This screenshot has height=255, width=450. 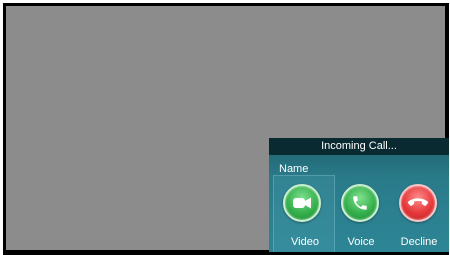 I want to click on decline-action: Decline, so click(x=419, y=217).